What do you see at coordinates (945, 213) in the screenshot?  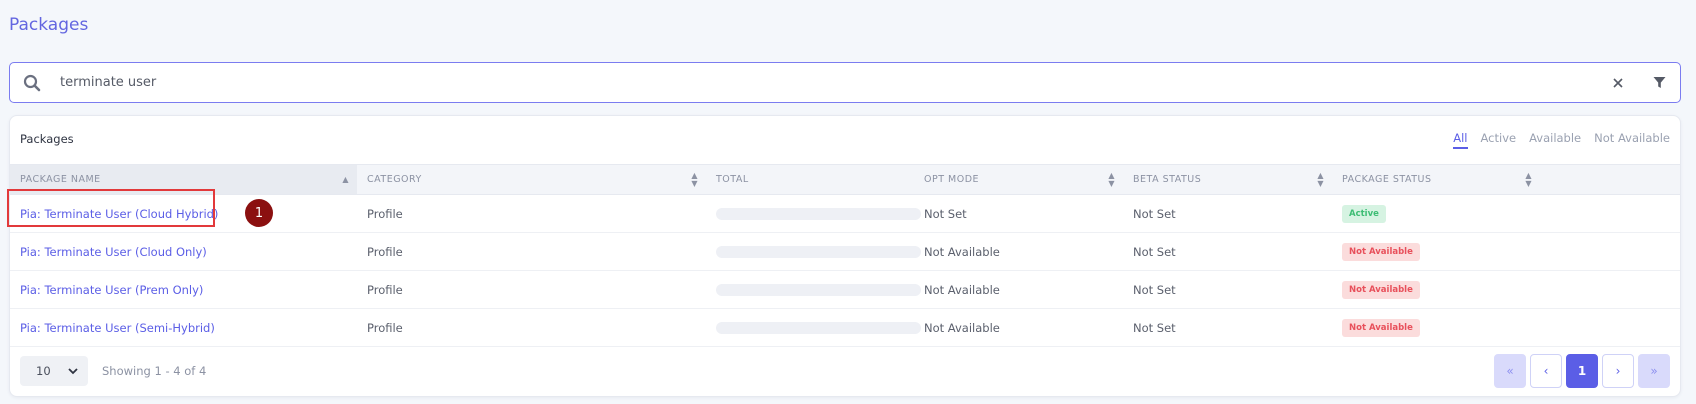 I see `opt-mode-cell: Not Set` at bounding box center [945, 213].